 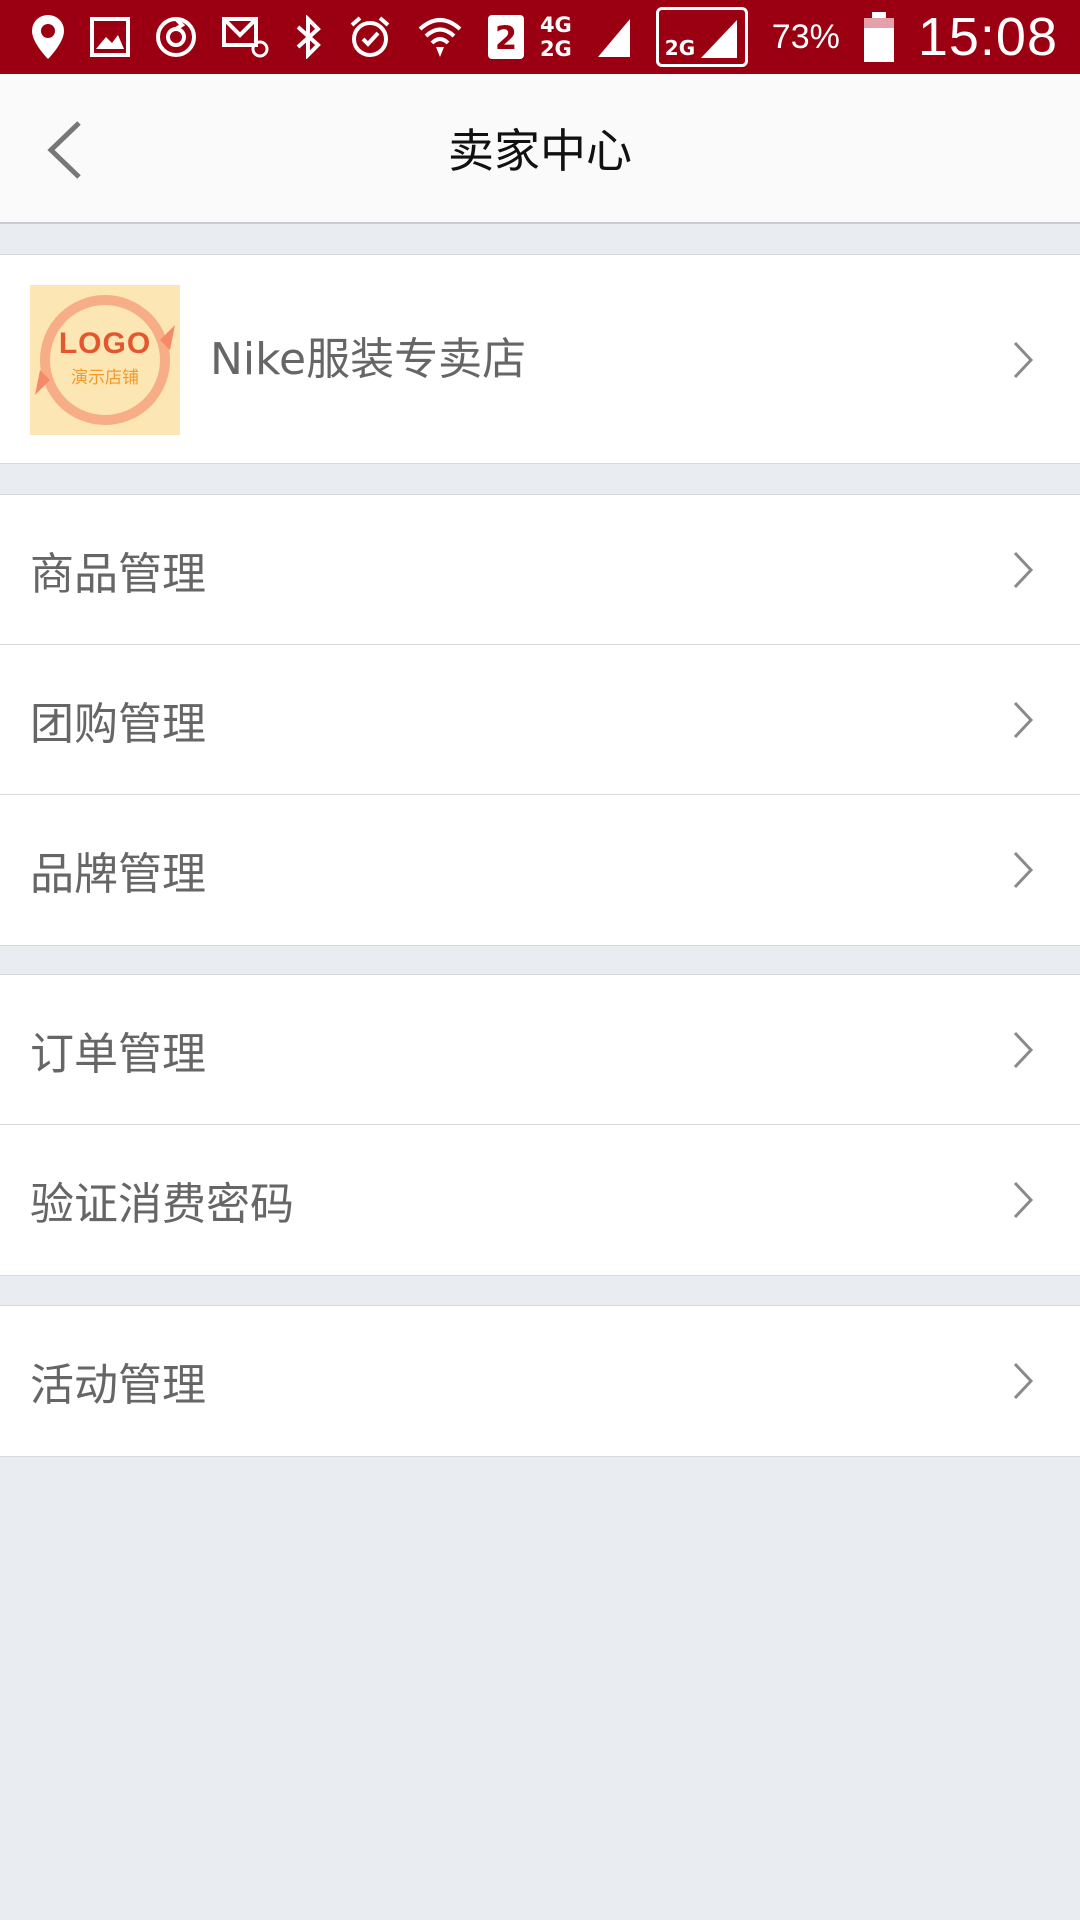 I want to click on network-box-label: 2G, so click(x=680, y=48).